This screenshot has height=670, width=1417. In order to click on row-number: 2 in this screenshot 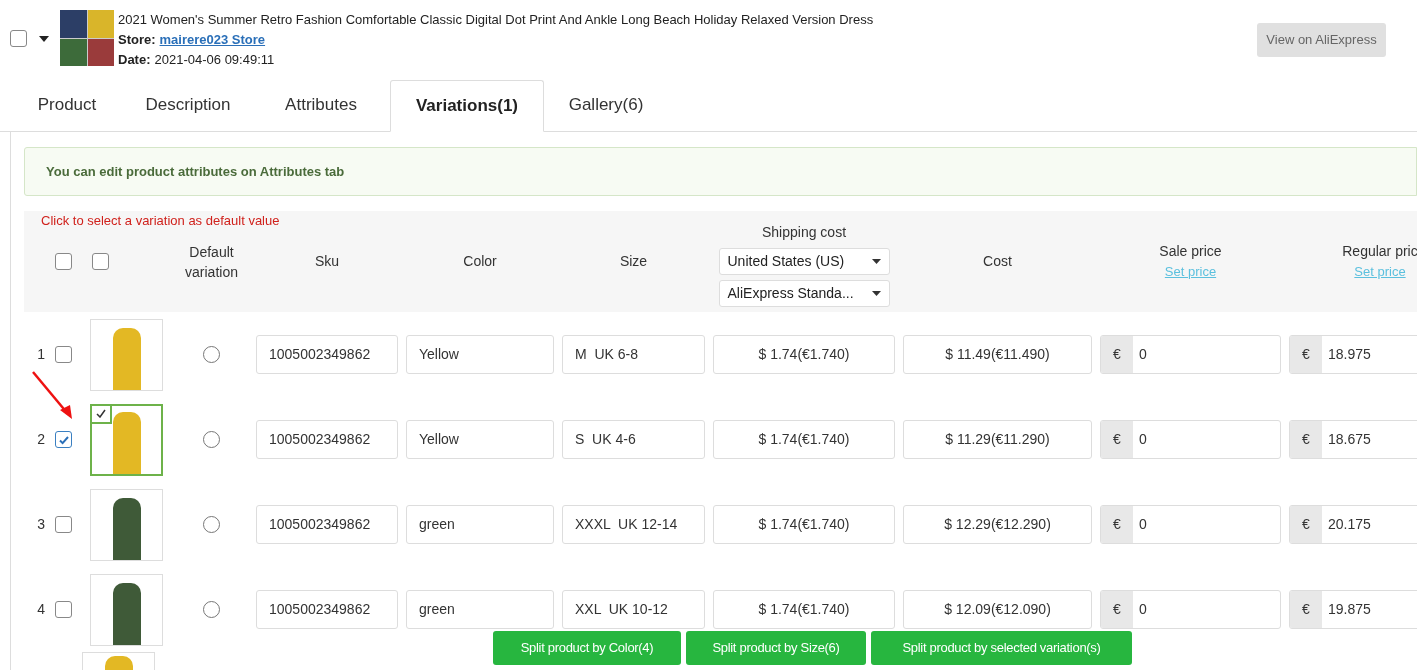, I will do `click(41, 439)`.